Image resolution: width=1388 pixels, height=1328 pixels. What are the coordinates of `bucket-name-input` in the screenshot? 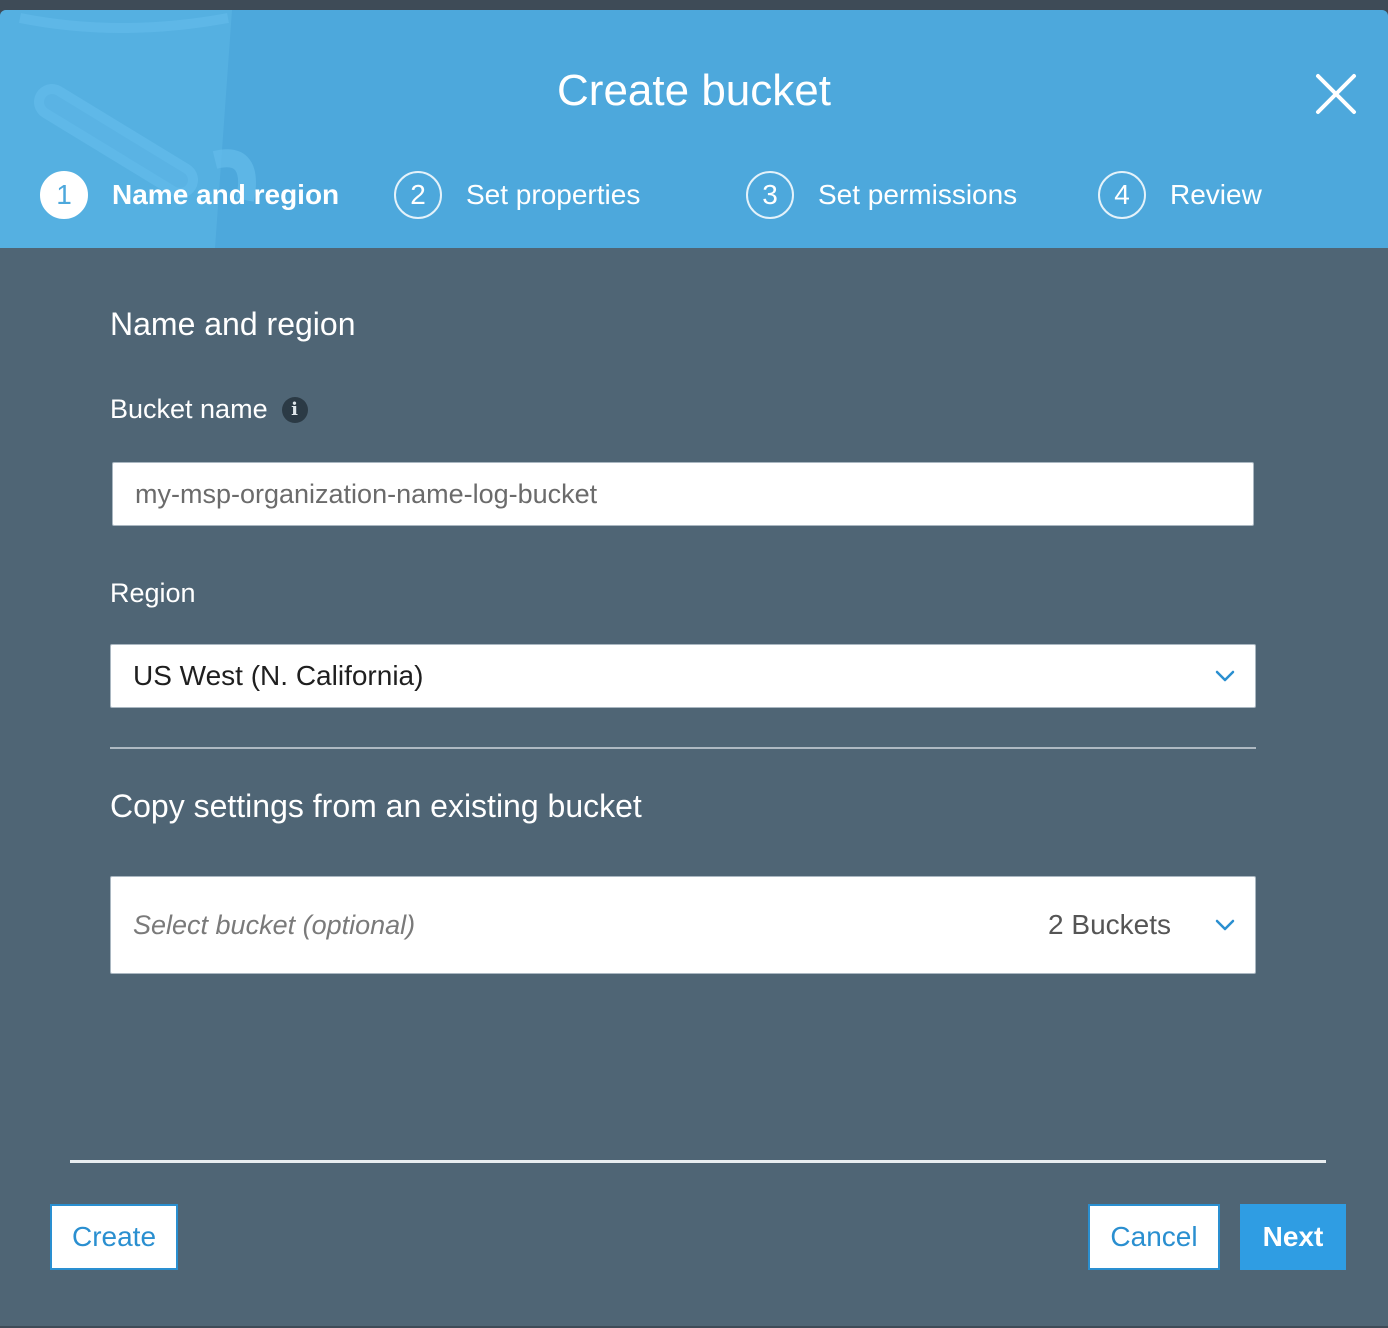 It's located at (683, 494).